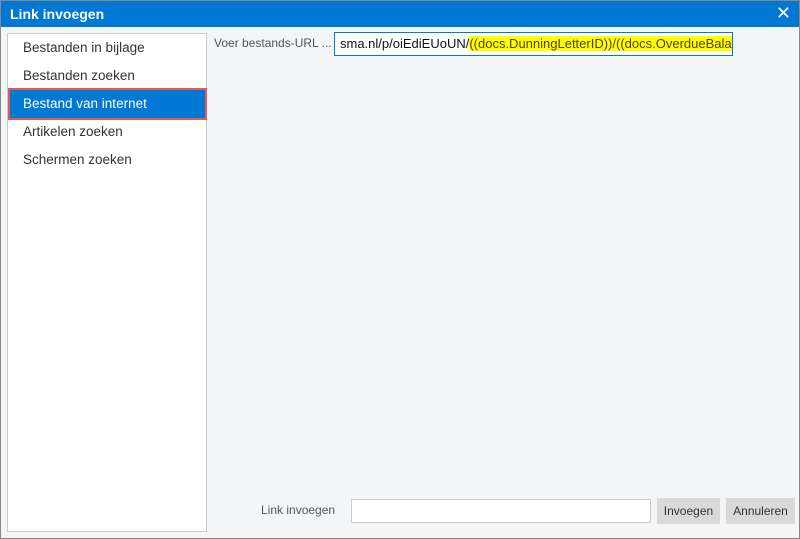 The width and height of the screenshot is (800, 539). Describe the element at coordinates (107, 132) in the screenshot. I see `sidebar-item-search-articles: Artikelen zoeken` at that location.